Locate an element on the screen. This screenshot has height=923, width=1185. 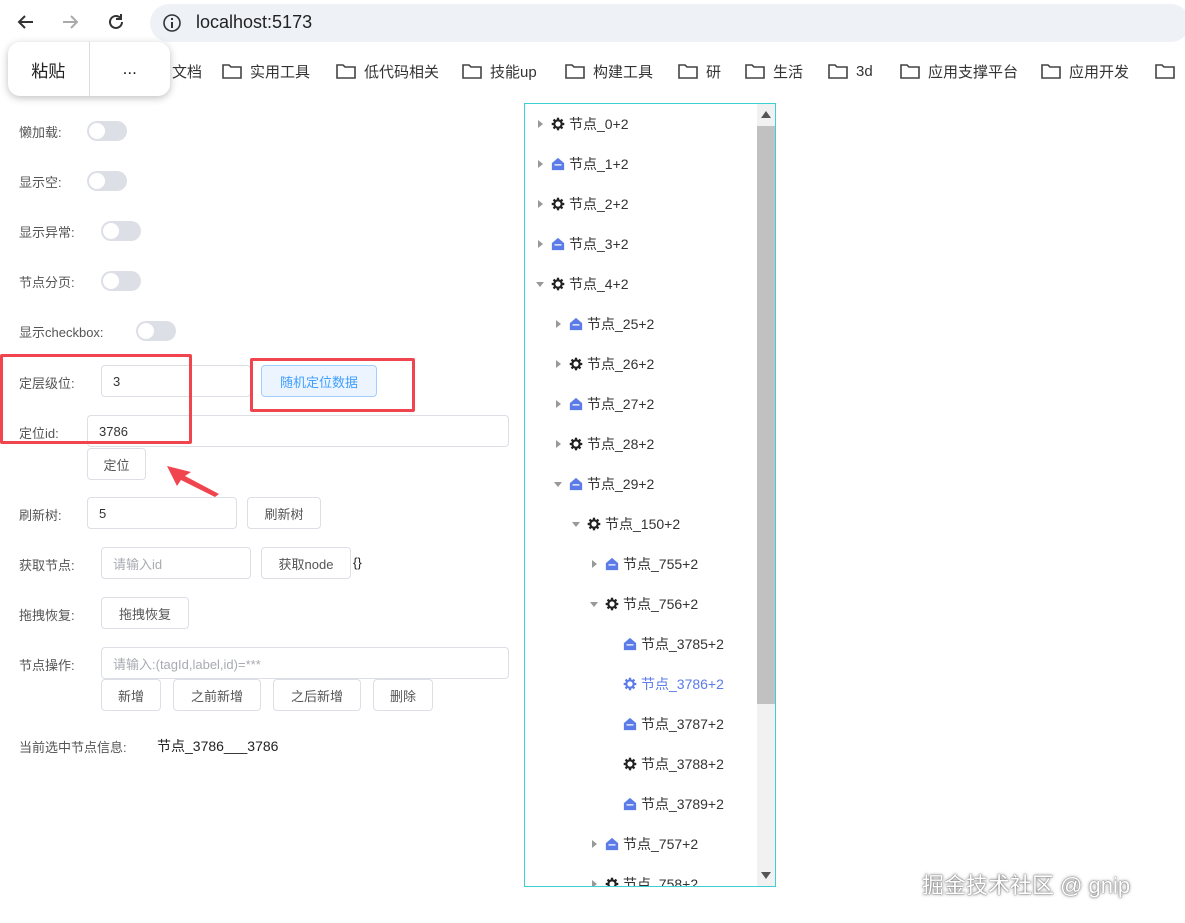
bookmark-item: 低代码相关 is located at coordinates (387, 71).